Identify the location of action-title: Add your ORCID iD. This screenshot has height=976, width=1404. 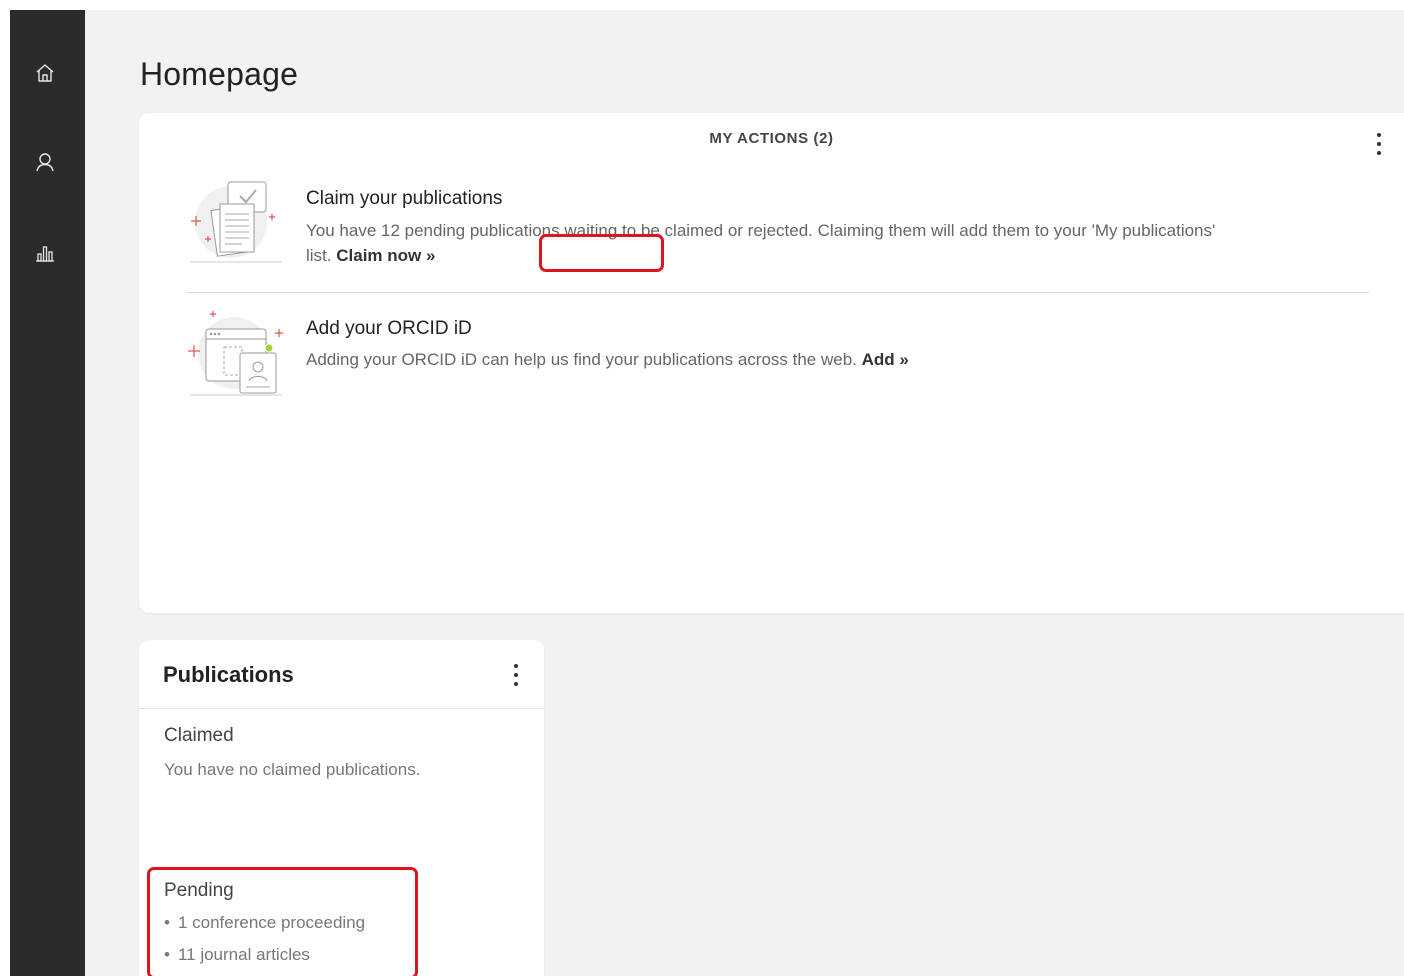
(389, 328).